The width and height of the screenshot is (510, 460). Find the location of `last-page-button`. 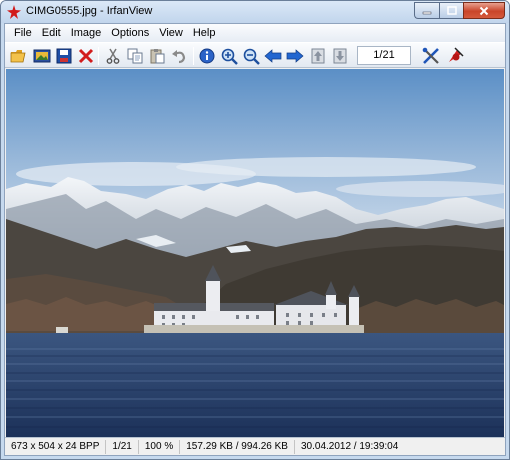

last-page-button is located at coordinates (340, 56).